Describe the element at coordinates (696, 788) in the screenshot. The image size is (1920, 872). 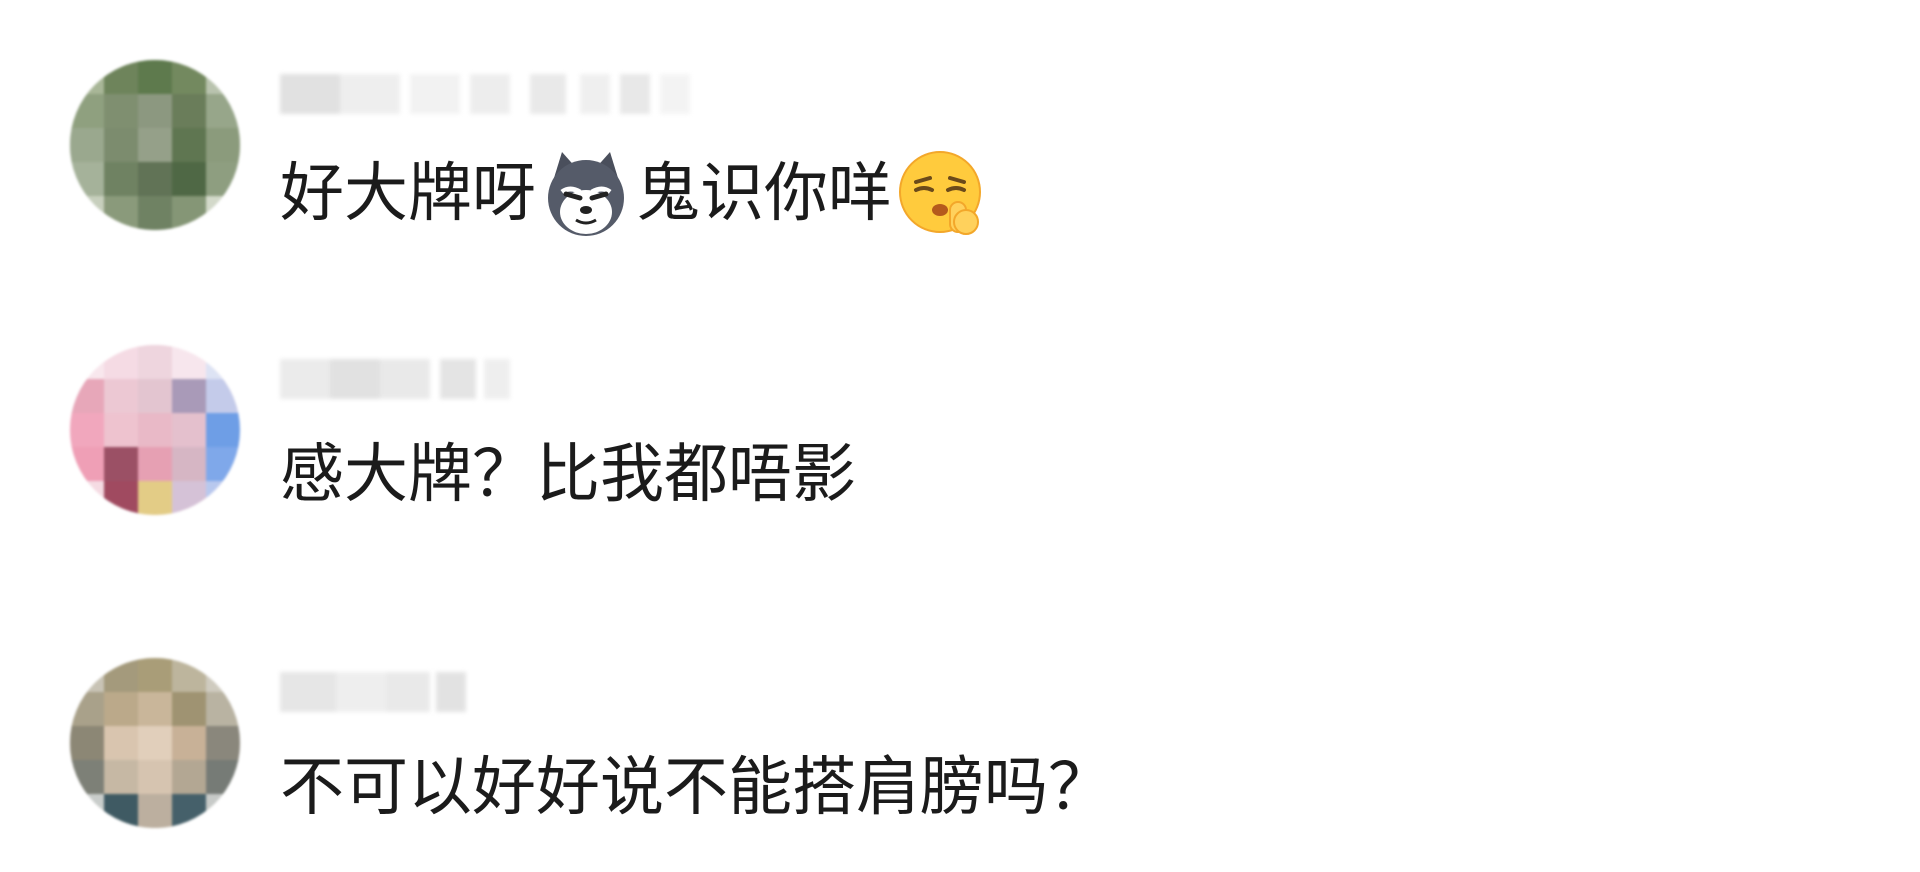
I see `comment-text: 不可以好好说不能搭肩膀吗？` at that location.